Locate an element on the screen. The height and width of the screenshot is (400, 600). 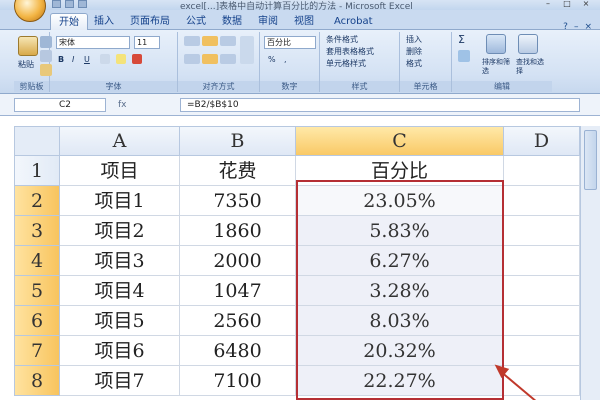
find-select-button: 查找和选择 is located at coordinates (532, 67).